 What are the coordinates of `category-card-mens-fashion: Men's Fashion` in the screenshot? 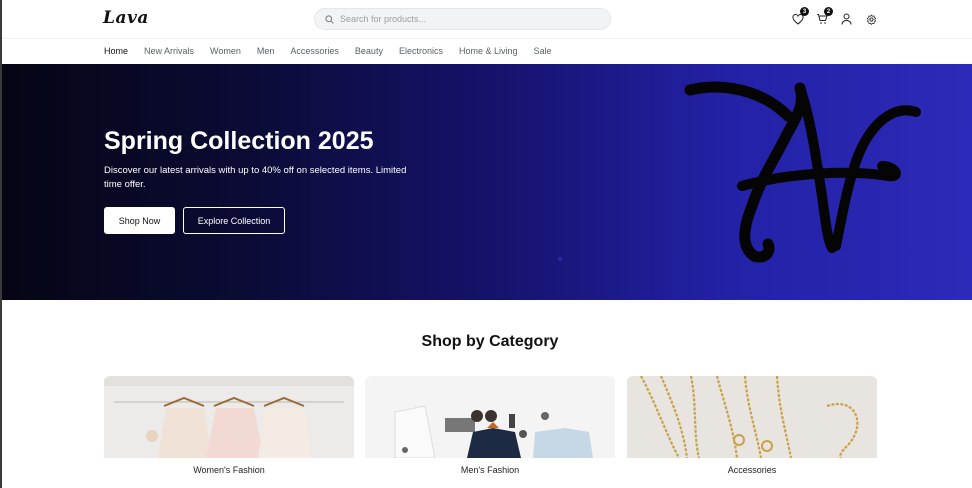 It's located at (490, 432).